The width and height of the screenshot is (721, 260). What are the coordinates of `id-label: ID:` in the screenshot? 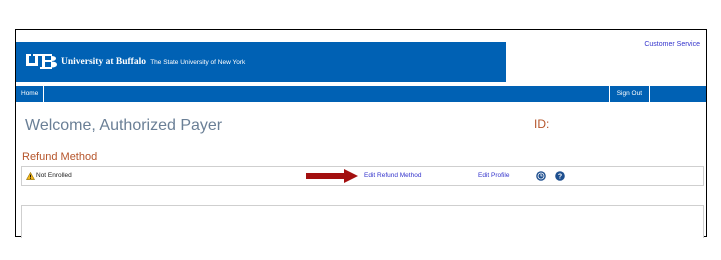 It's located at (542, 124).